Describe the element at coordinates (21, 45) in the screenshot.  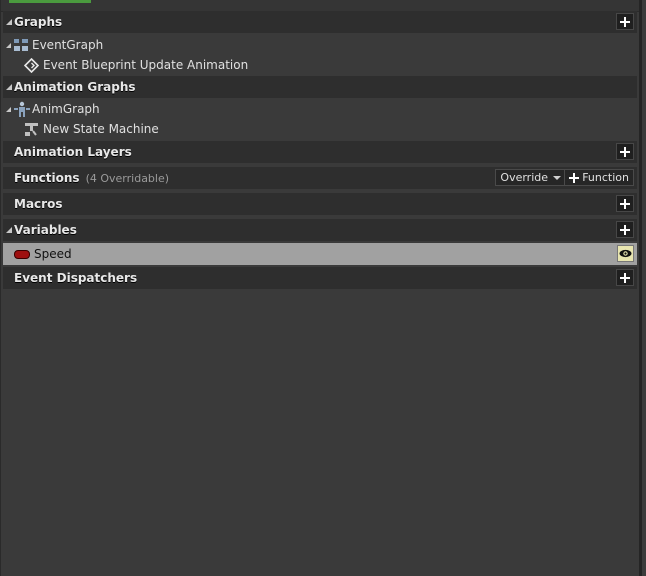
I see `event-graph-icon` at that location.